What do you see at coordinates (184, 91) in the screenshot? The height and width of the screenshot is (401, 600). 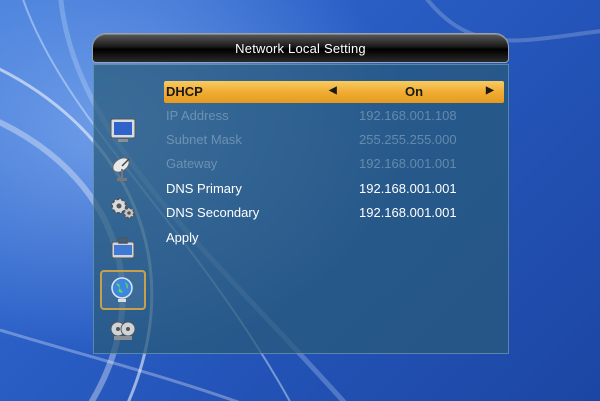 I see `dhcp-label: DHCP` at bounding box center [184, 91].